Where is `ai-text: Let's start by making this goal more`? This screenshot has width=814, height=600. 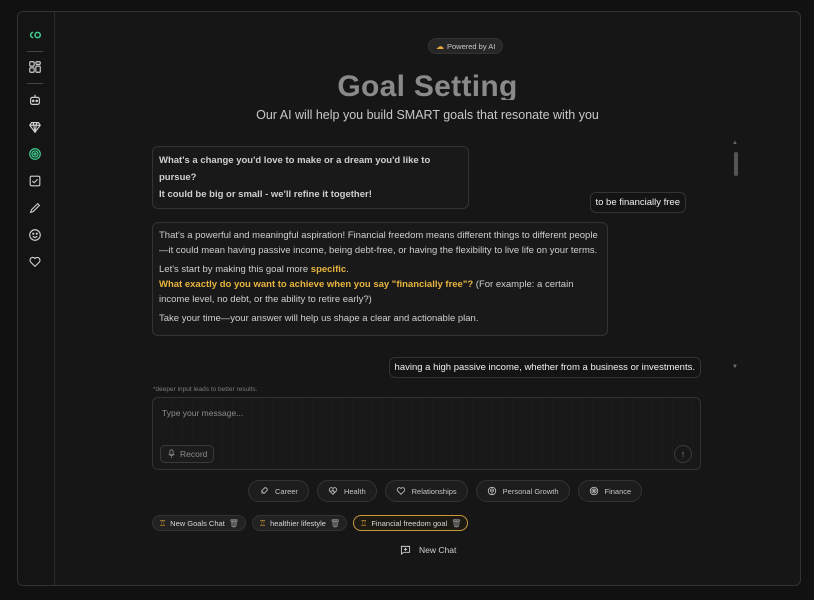
ai-text: Let's start by making this goal more is located at coordinates (235, 269).